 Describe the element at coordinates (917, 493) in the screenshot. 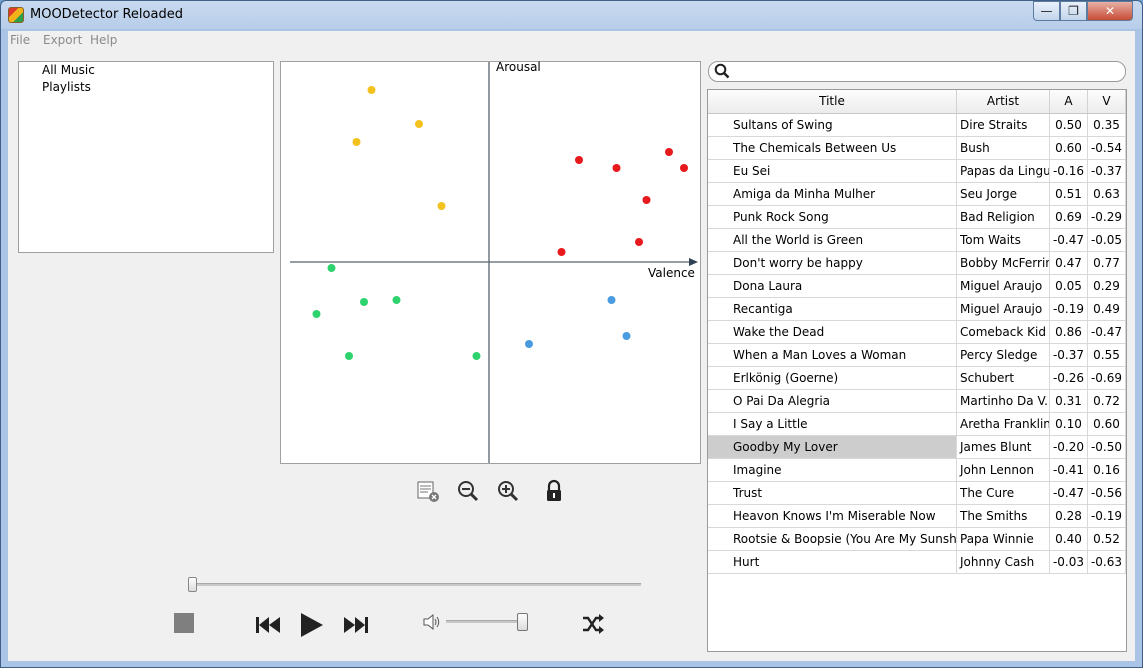

I see `table-row: Trust The Cure -0.47 -0.56` at that location.